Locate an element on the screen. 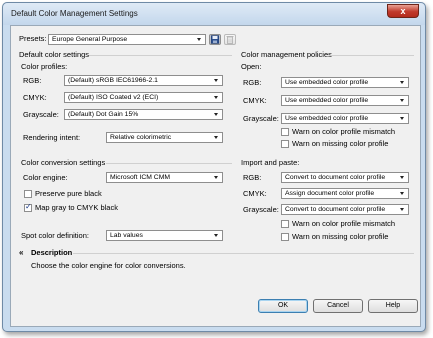 Image resolution: width=433 pixels, height=338 pixels. color-engine-label: Color engine: is located at coordinates (45, 177).